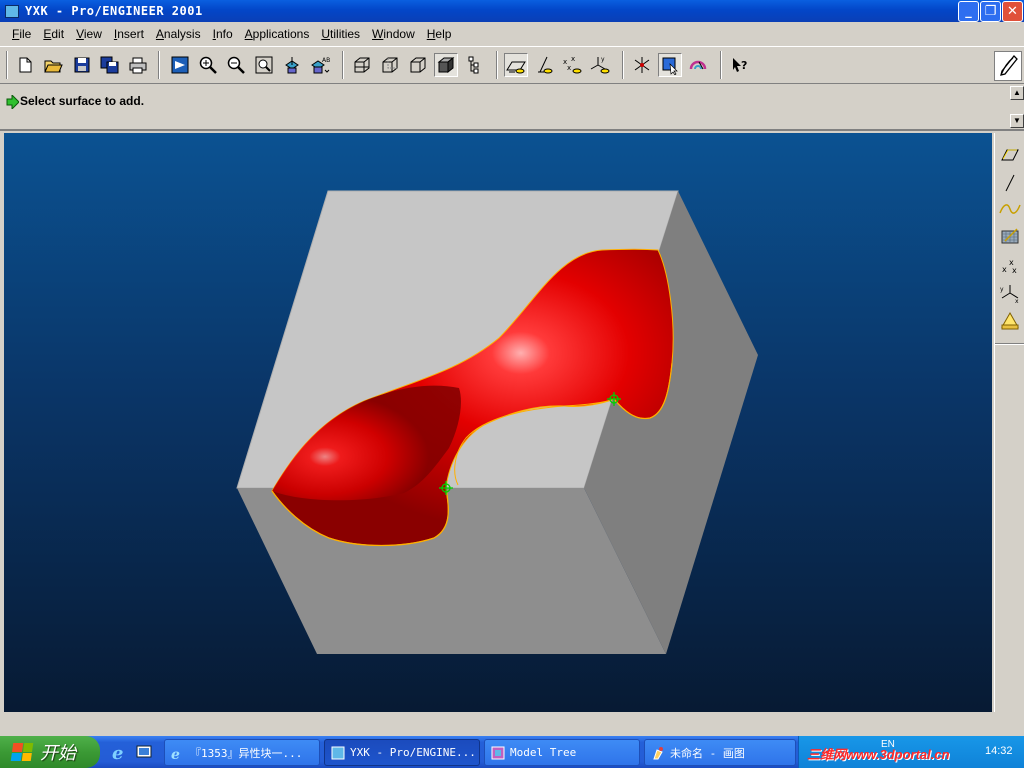  What do you see at coordinates (393, 34) in the screenshot?
I see `menu-window: Window` at bounding box center [393, 34].